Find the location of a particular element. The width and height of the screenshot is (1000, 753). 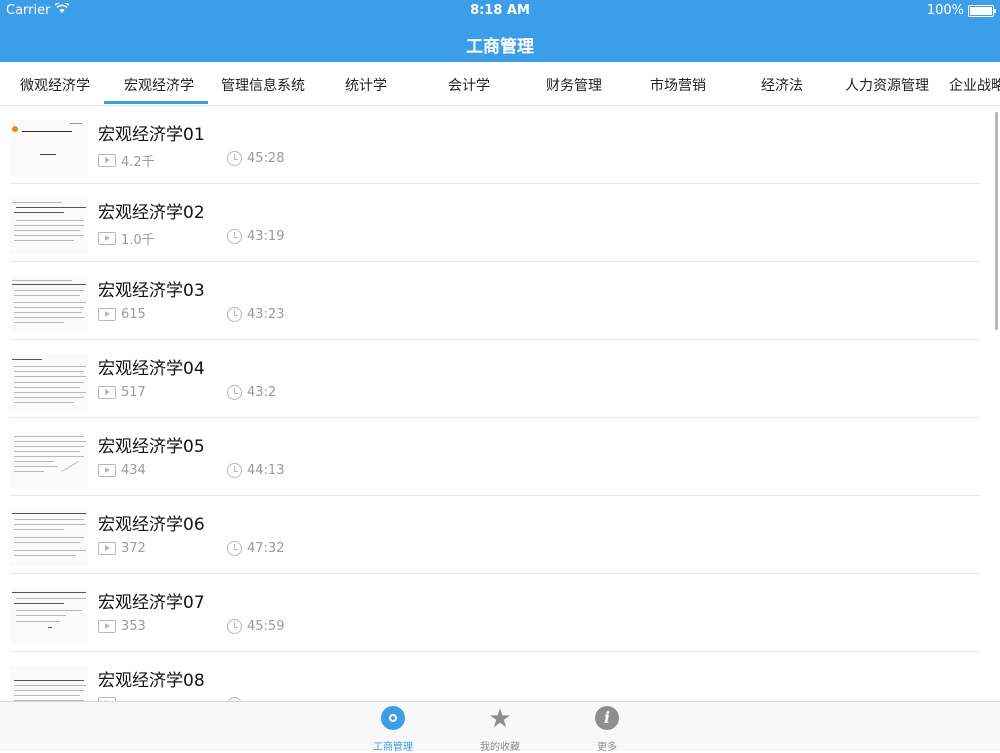

list-item: 宏观经济学03 615 43:23 is located at coordinates (500, 301).